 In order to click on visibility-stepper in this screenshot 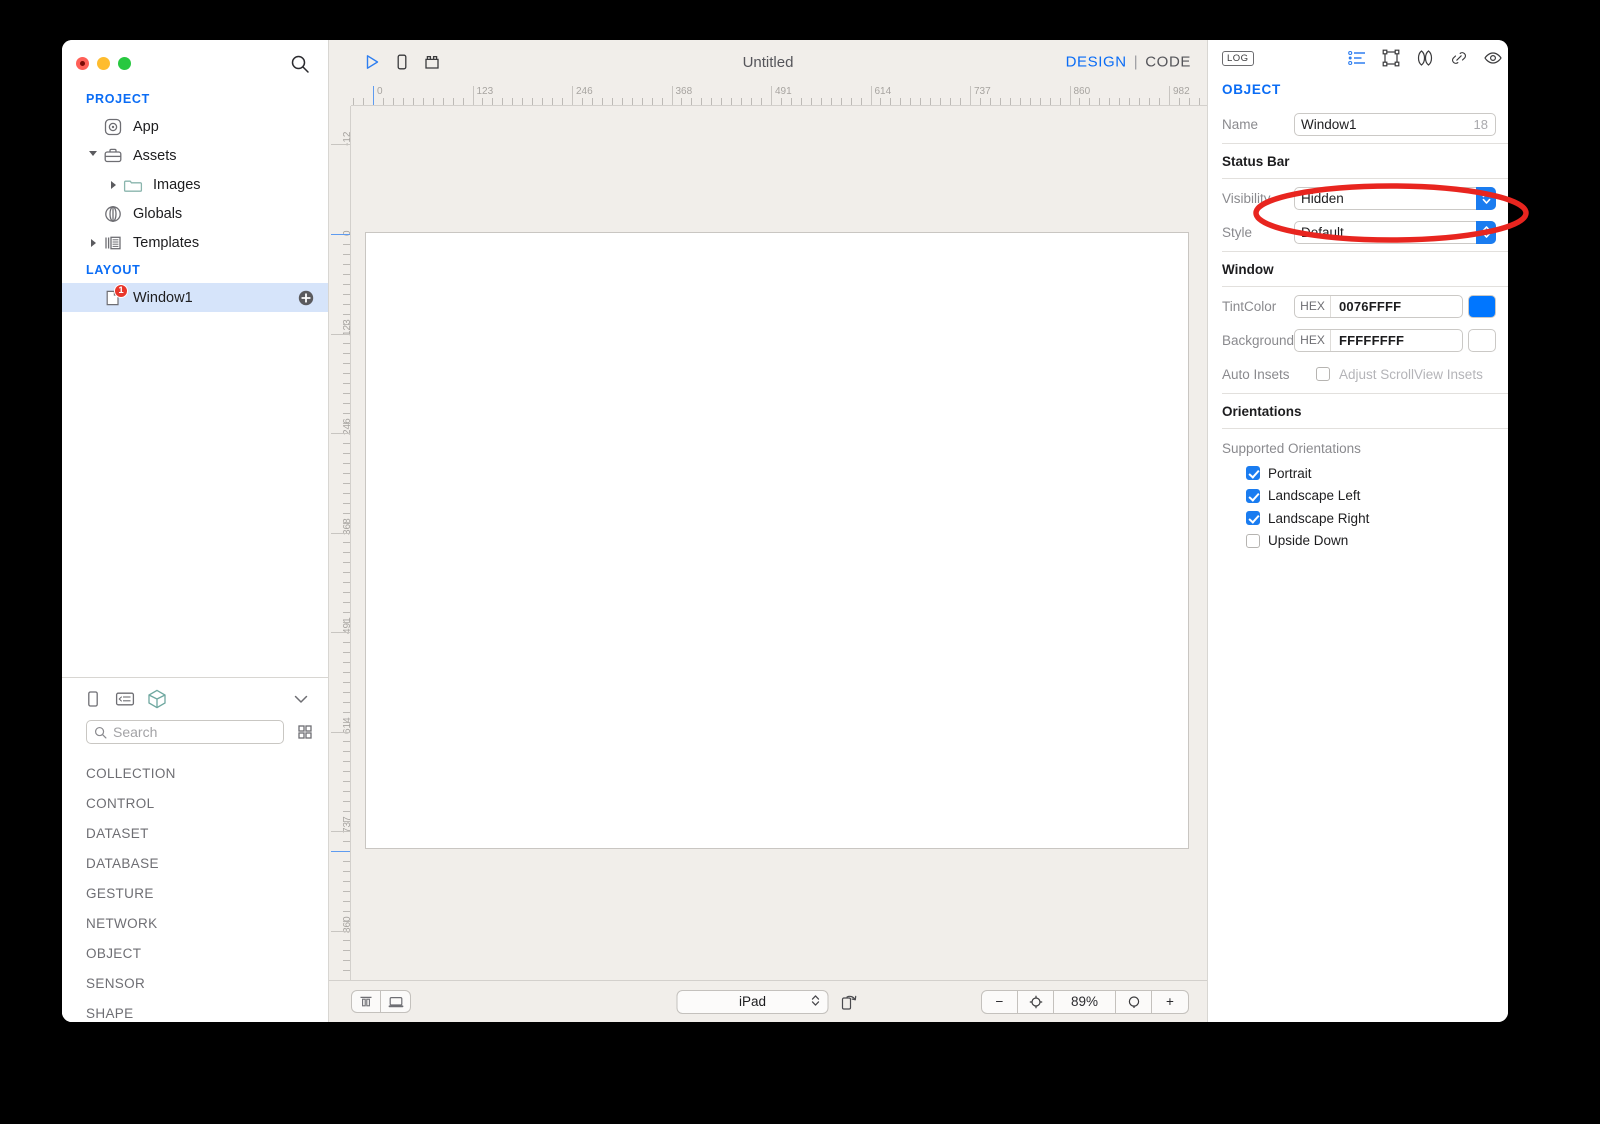, I will do `click(1486, 198)`.